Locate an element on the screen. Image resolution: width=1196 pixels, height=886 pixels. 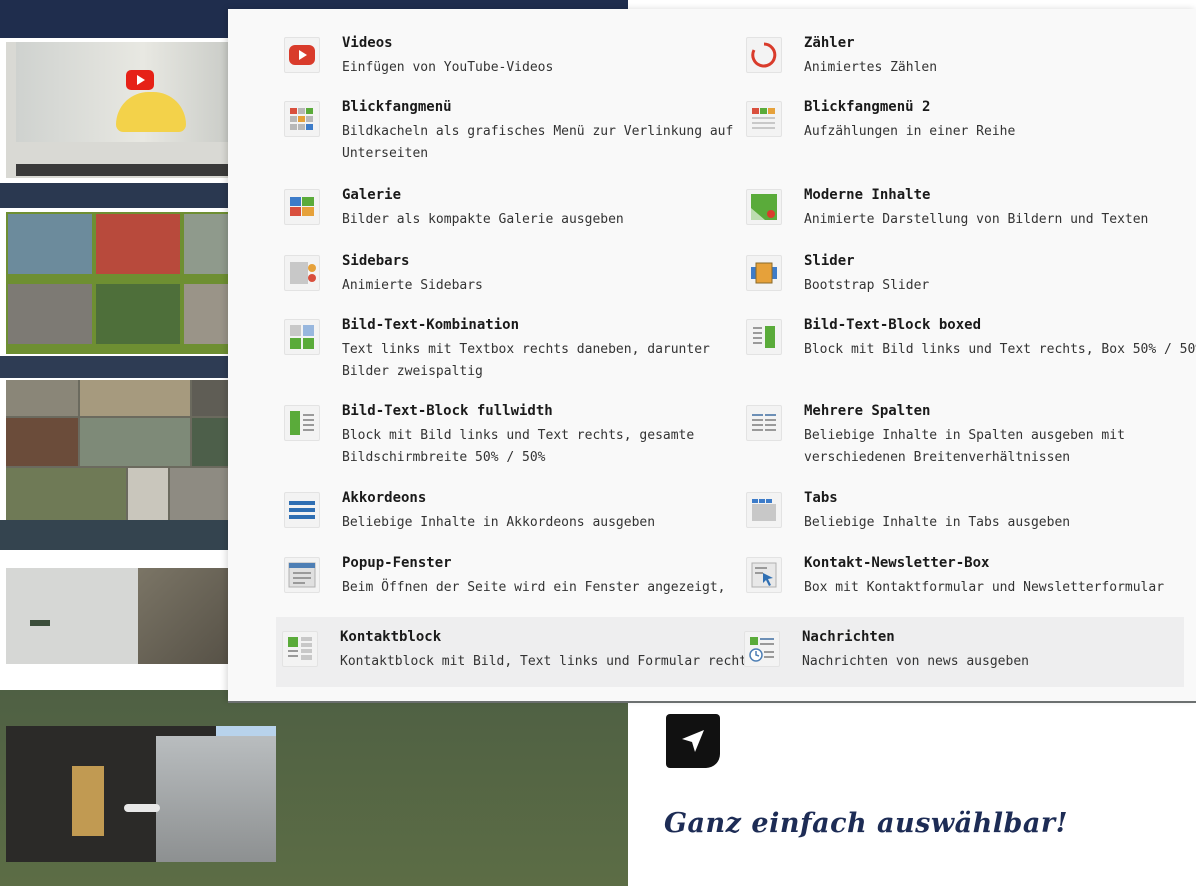
navigation-badge is located at coordinates (693, 741).